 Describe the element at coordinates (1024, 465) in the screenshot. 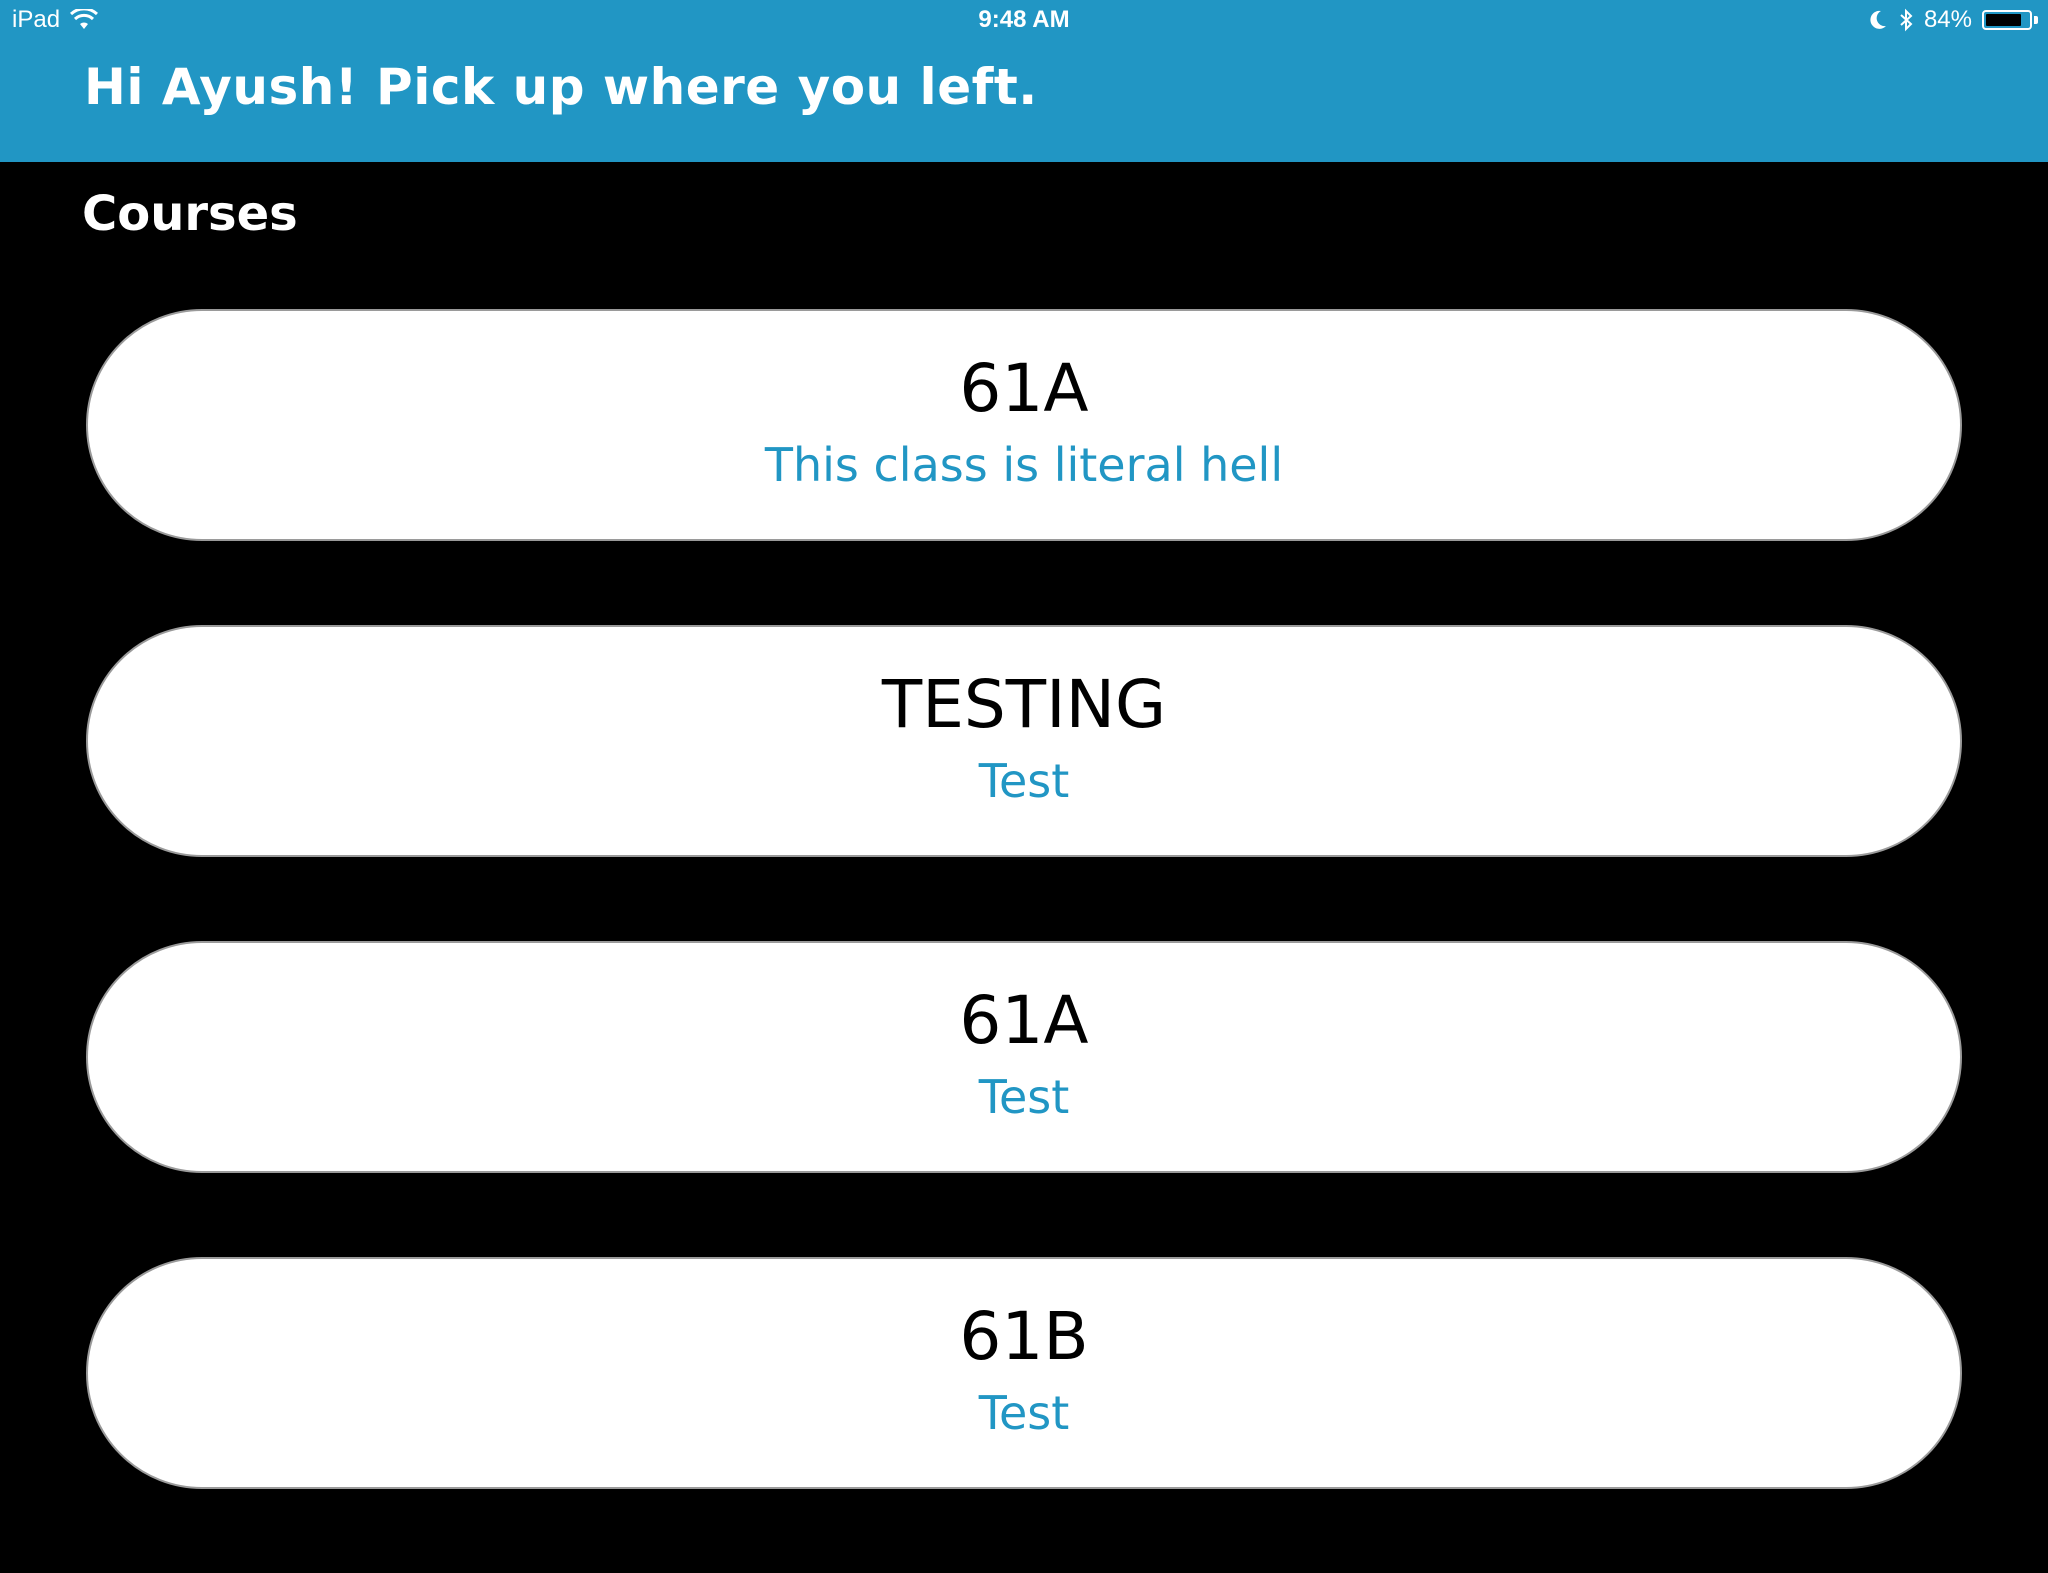

I see `course-description: This class is literal hell` at that location.